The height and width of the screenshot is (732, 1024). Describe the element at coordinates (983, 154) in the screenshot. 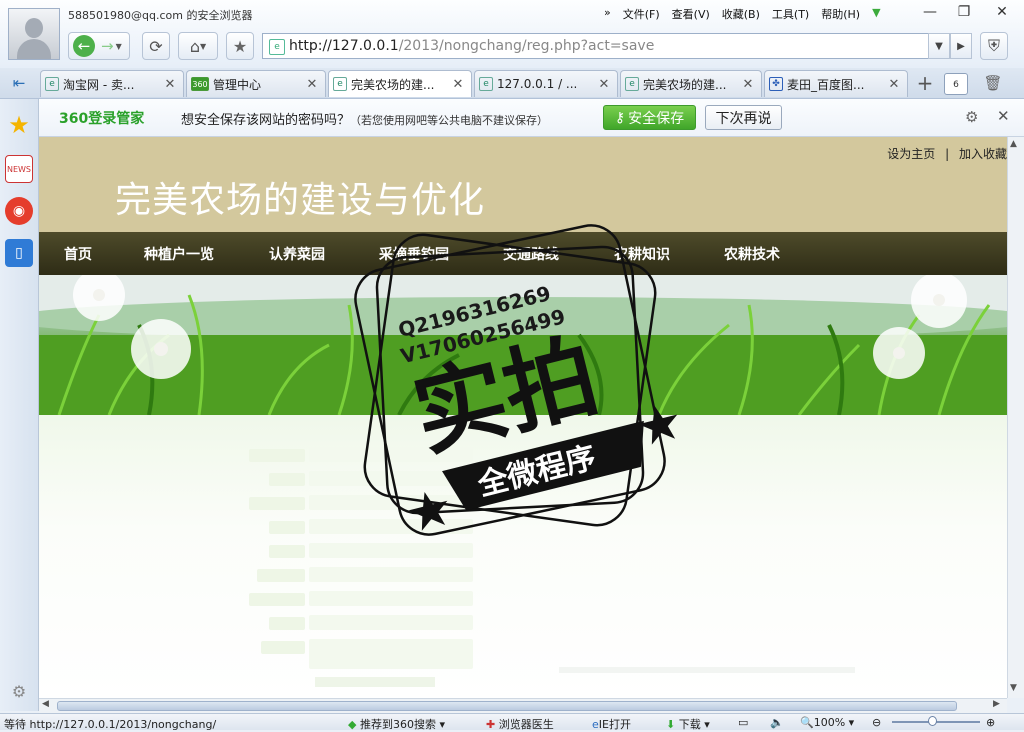

I see `add-favorite-link: 加入收藏` at that location.